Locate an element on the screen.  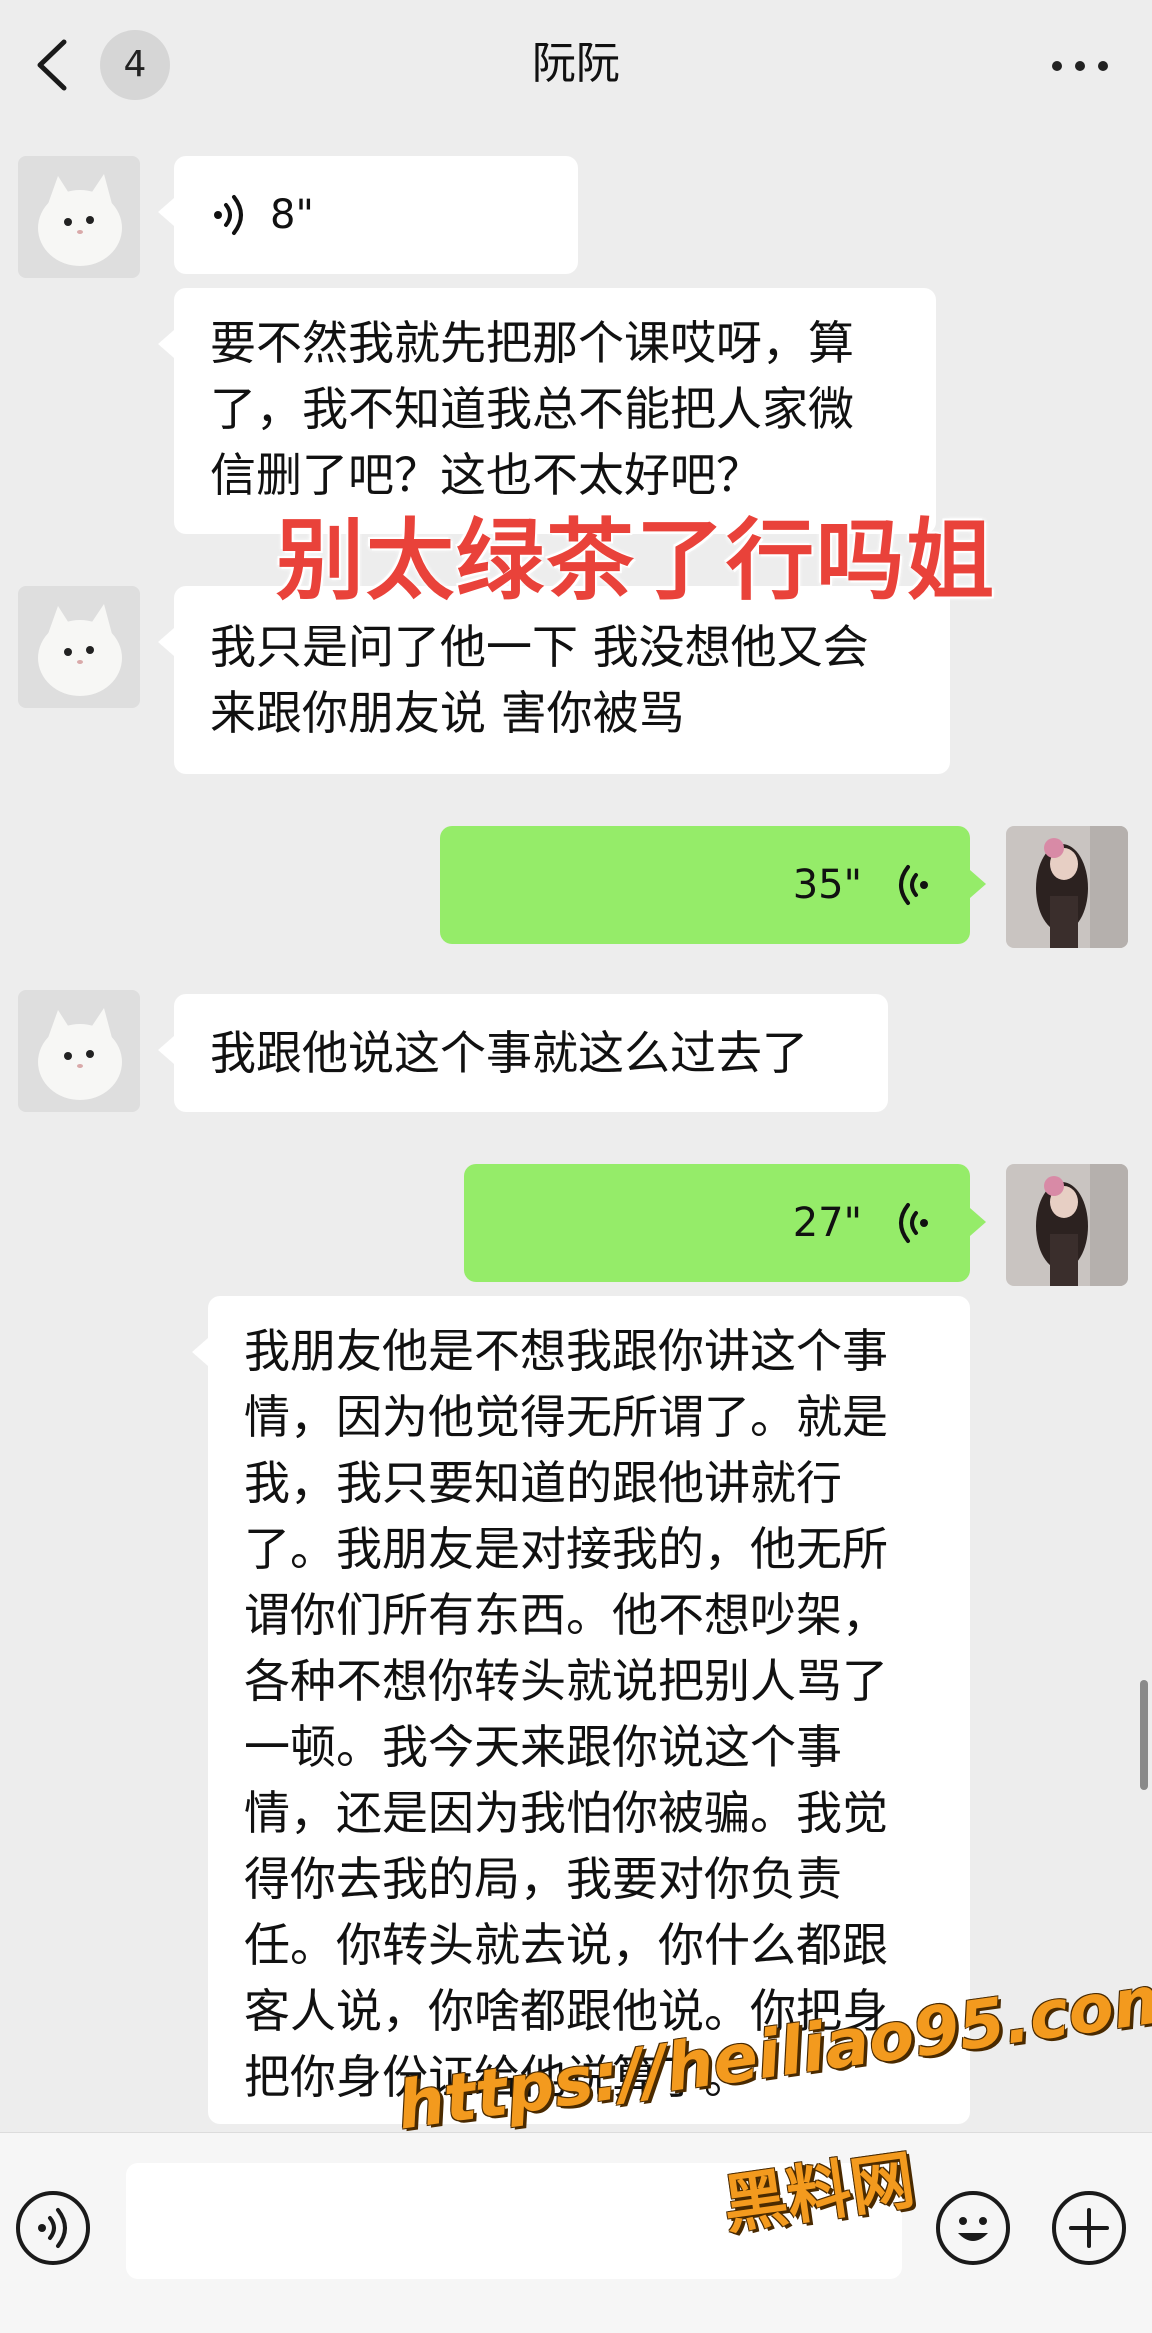
back-button: 4 is located at coordinates (97, 65).